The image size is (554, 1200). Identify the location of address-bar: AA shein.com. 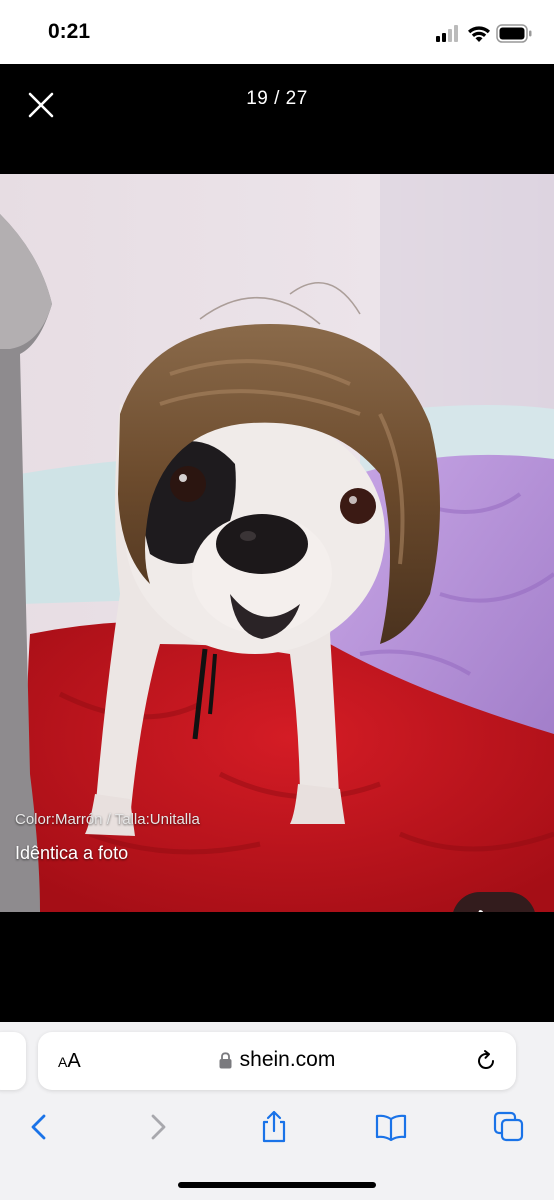
(277, 1061).